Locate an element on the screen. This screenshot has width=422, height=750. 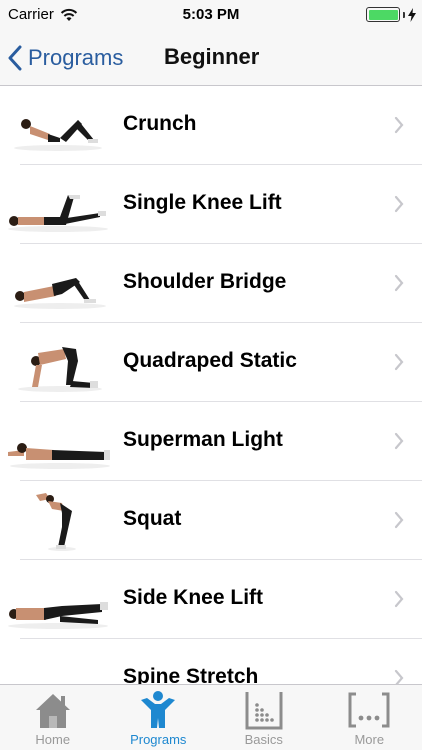
tab-more-label: More is located at coordinates (369, 739).